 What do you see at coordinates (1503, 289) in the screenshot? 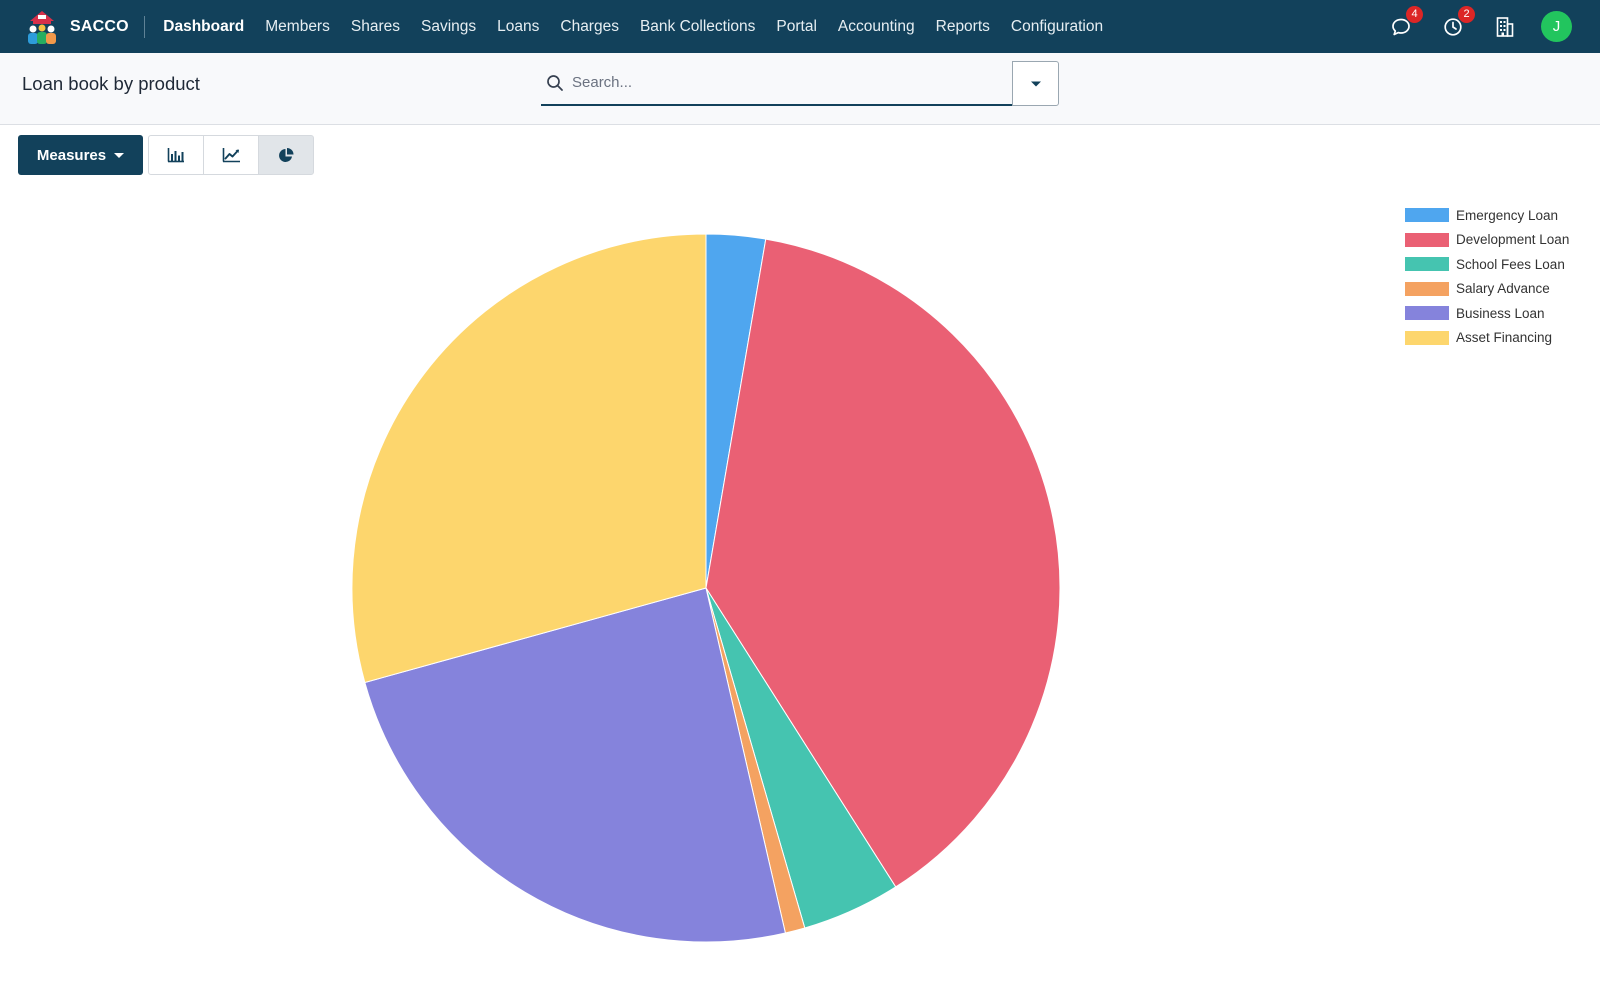
I see `legend-label: Salary Advance` at bounding box center [1503, 289].